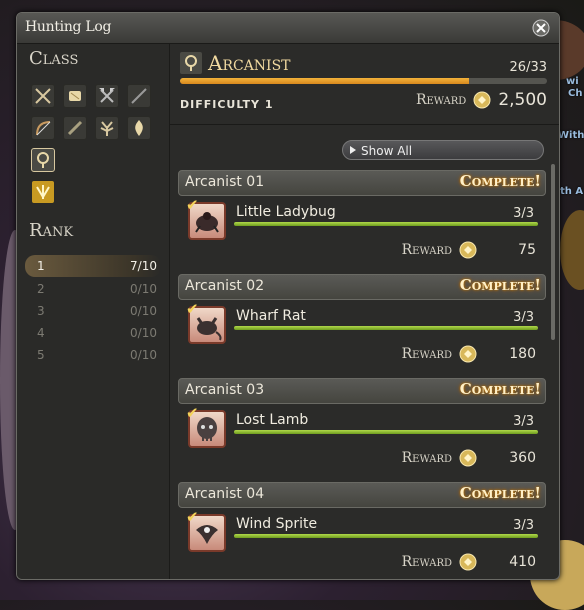 The image size is (584, 610). Describe the element at coordinates (362, 391) in the screenshot. I see `entry-header: Arcanist 03 Complete!` at that location.